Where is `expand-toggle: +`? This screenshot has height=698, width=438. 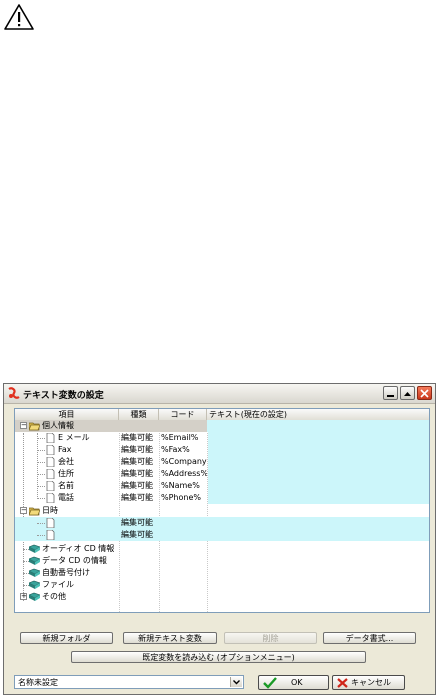
expand-toggle: + is located at coordinates (23, 596).